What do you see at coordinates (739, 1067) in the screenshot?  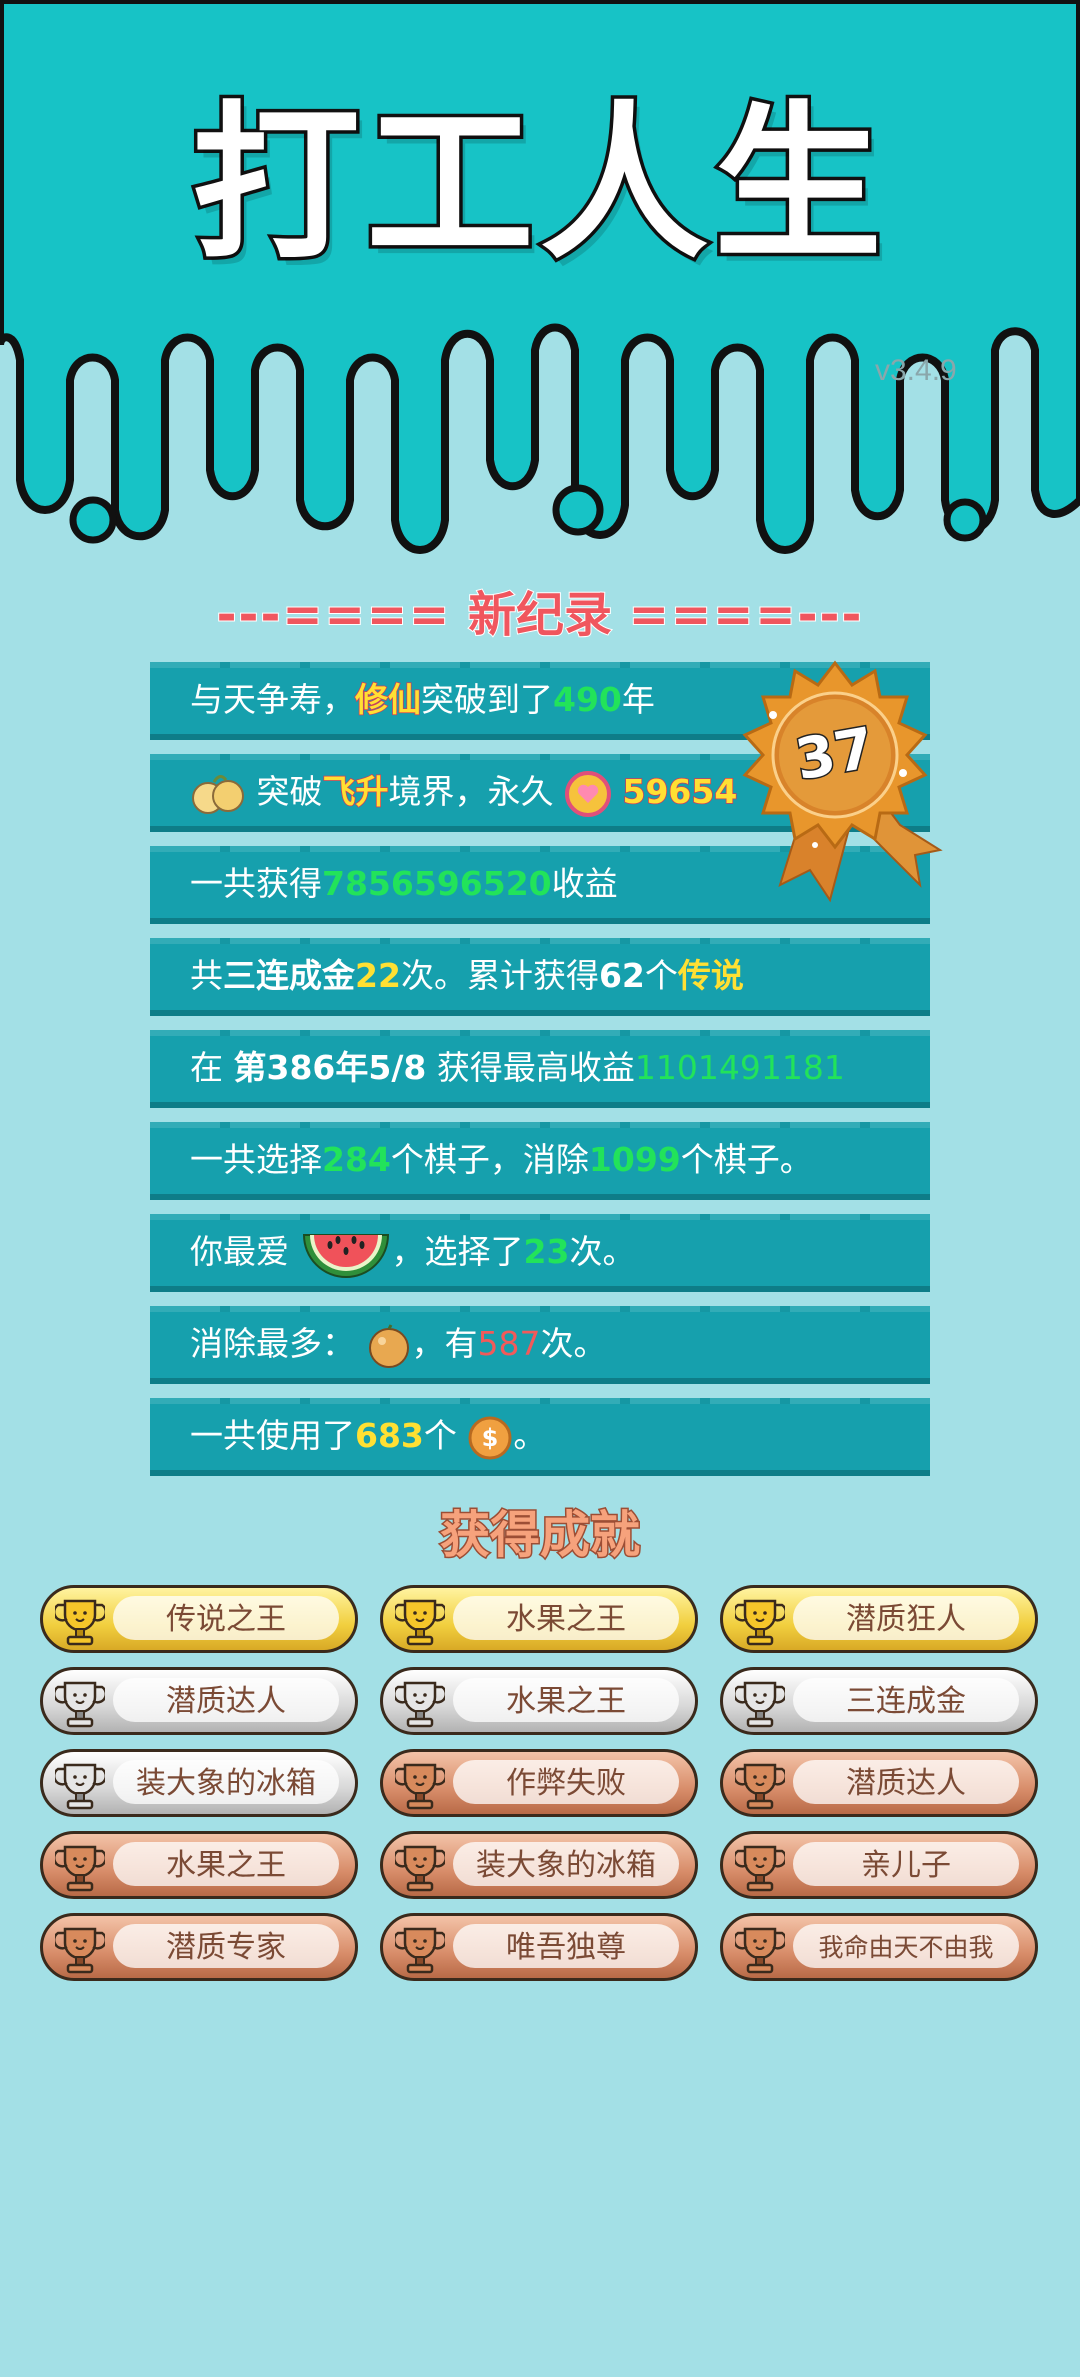 I see `record-value: 1101491181` at bounding box center [739, 1067].